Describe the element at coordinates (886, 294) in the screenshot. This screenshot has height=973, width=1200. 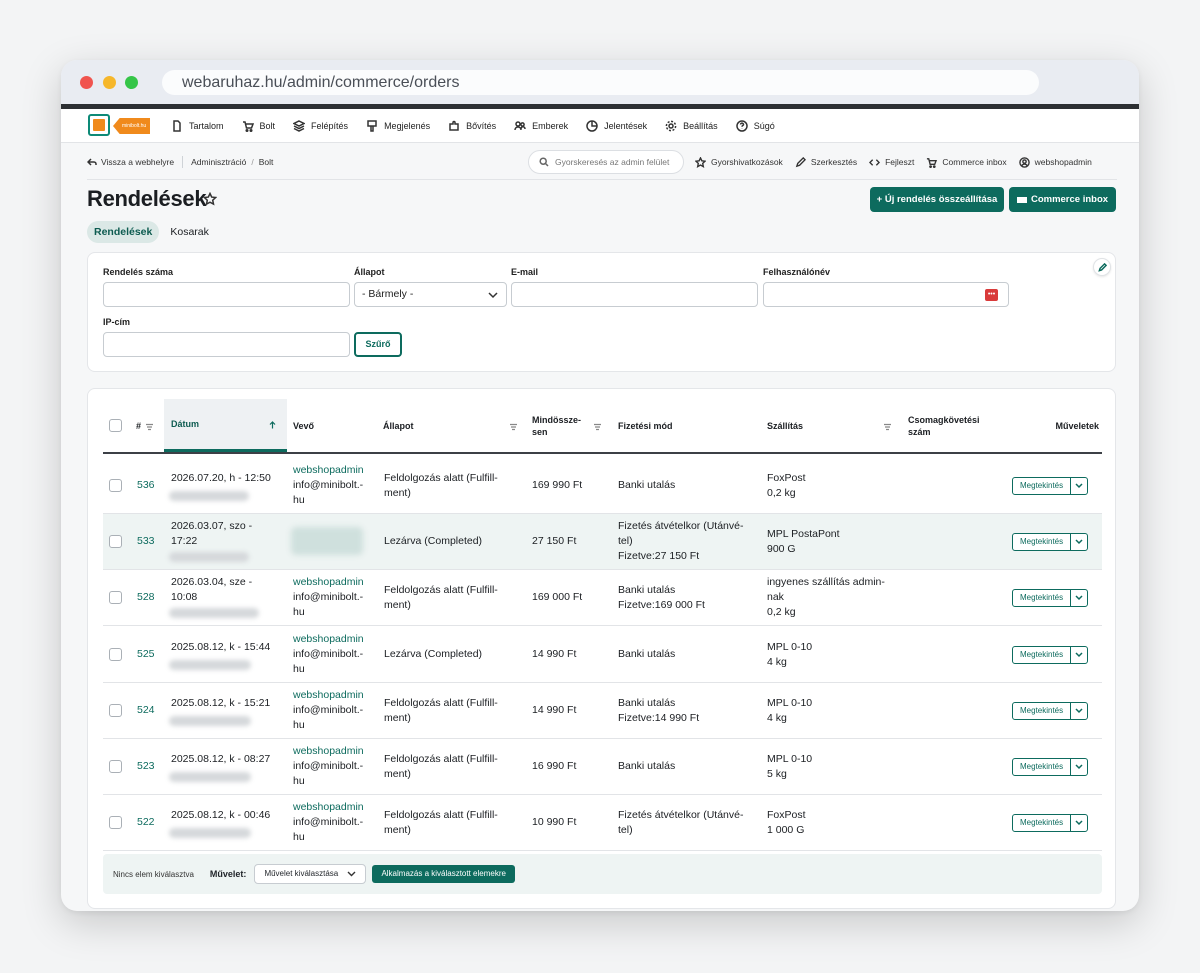
I see `username-input: •••` at that location.